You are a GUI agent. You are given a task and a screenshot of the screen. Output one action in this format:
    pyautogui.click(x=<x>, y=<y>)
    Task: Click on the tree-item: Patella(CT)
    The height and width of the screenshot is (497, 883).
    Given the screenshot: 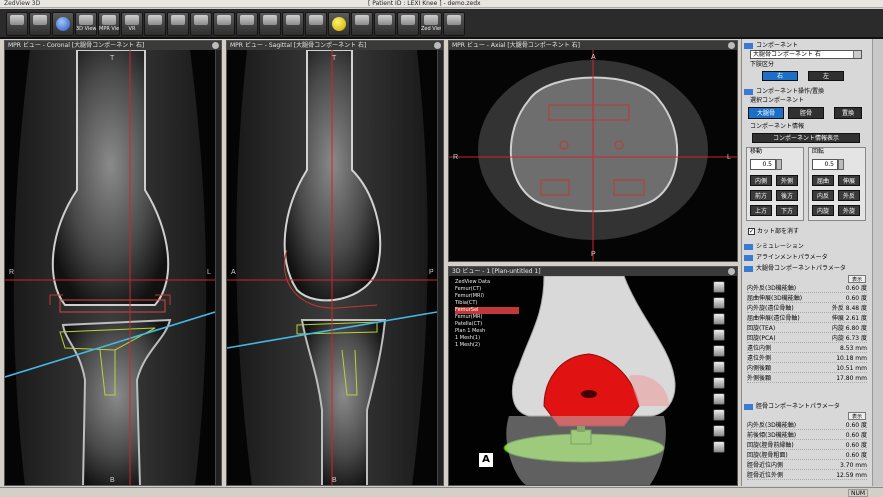 What is the action you would take?
    pyautogui.click(x=487, y=324)
    